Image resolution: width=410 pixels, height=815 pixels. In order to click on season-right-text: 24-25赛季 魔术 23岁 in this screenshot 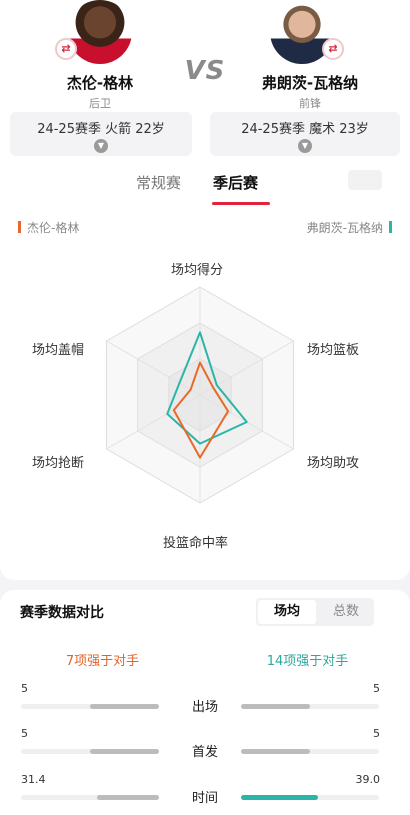, I will do `click(305, 129)`.